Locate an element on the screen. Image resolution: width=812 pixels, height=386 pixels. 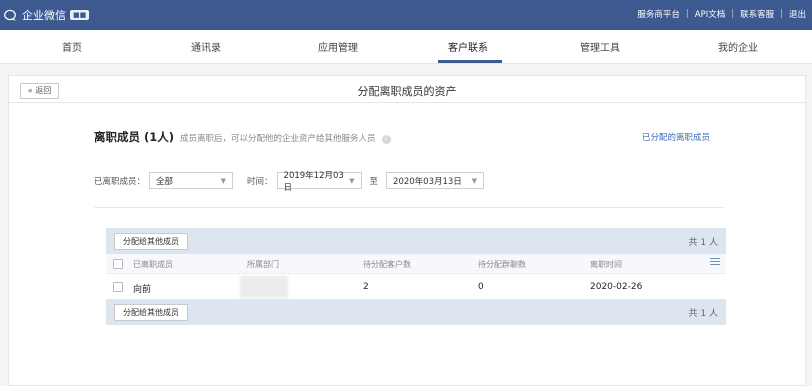
time-label: 时间： is located at coordinates (260, 181).